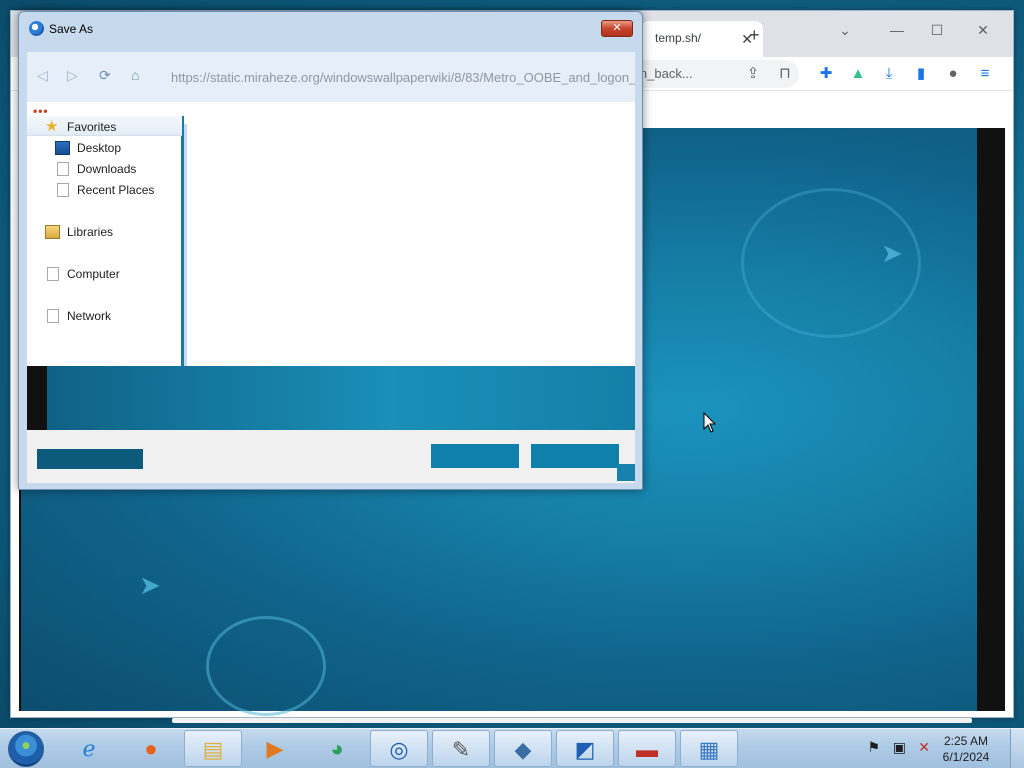 This screenshot has height=768, width=1024. What do you see at coordinates (151, 748) in the screenshot?
I see `firefox-icon: ●` at bounding box center [151, 748].